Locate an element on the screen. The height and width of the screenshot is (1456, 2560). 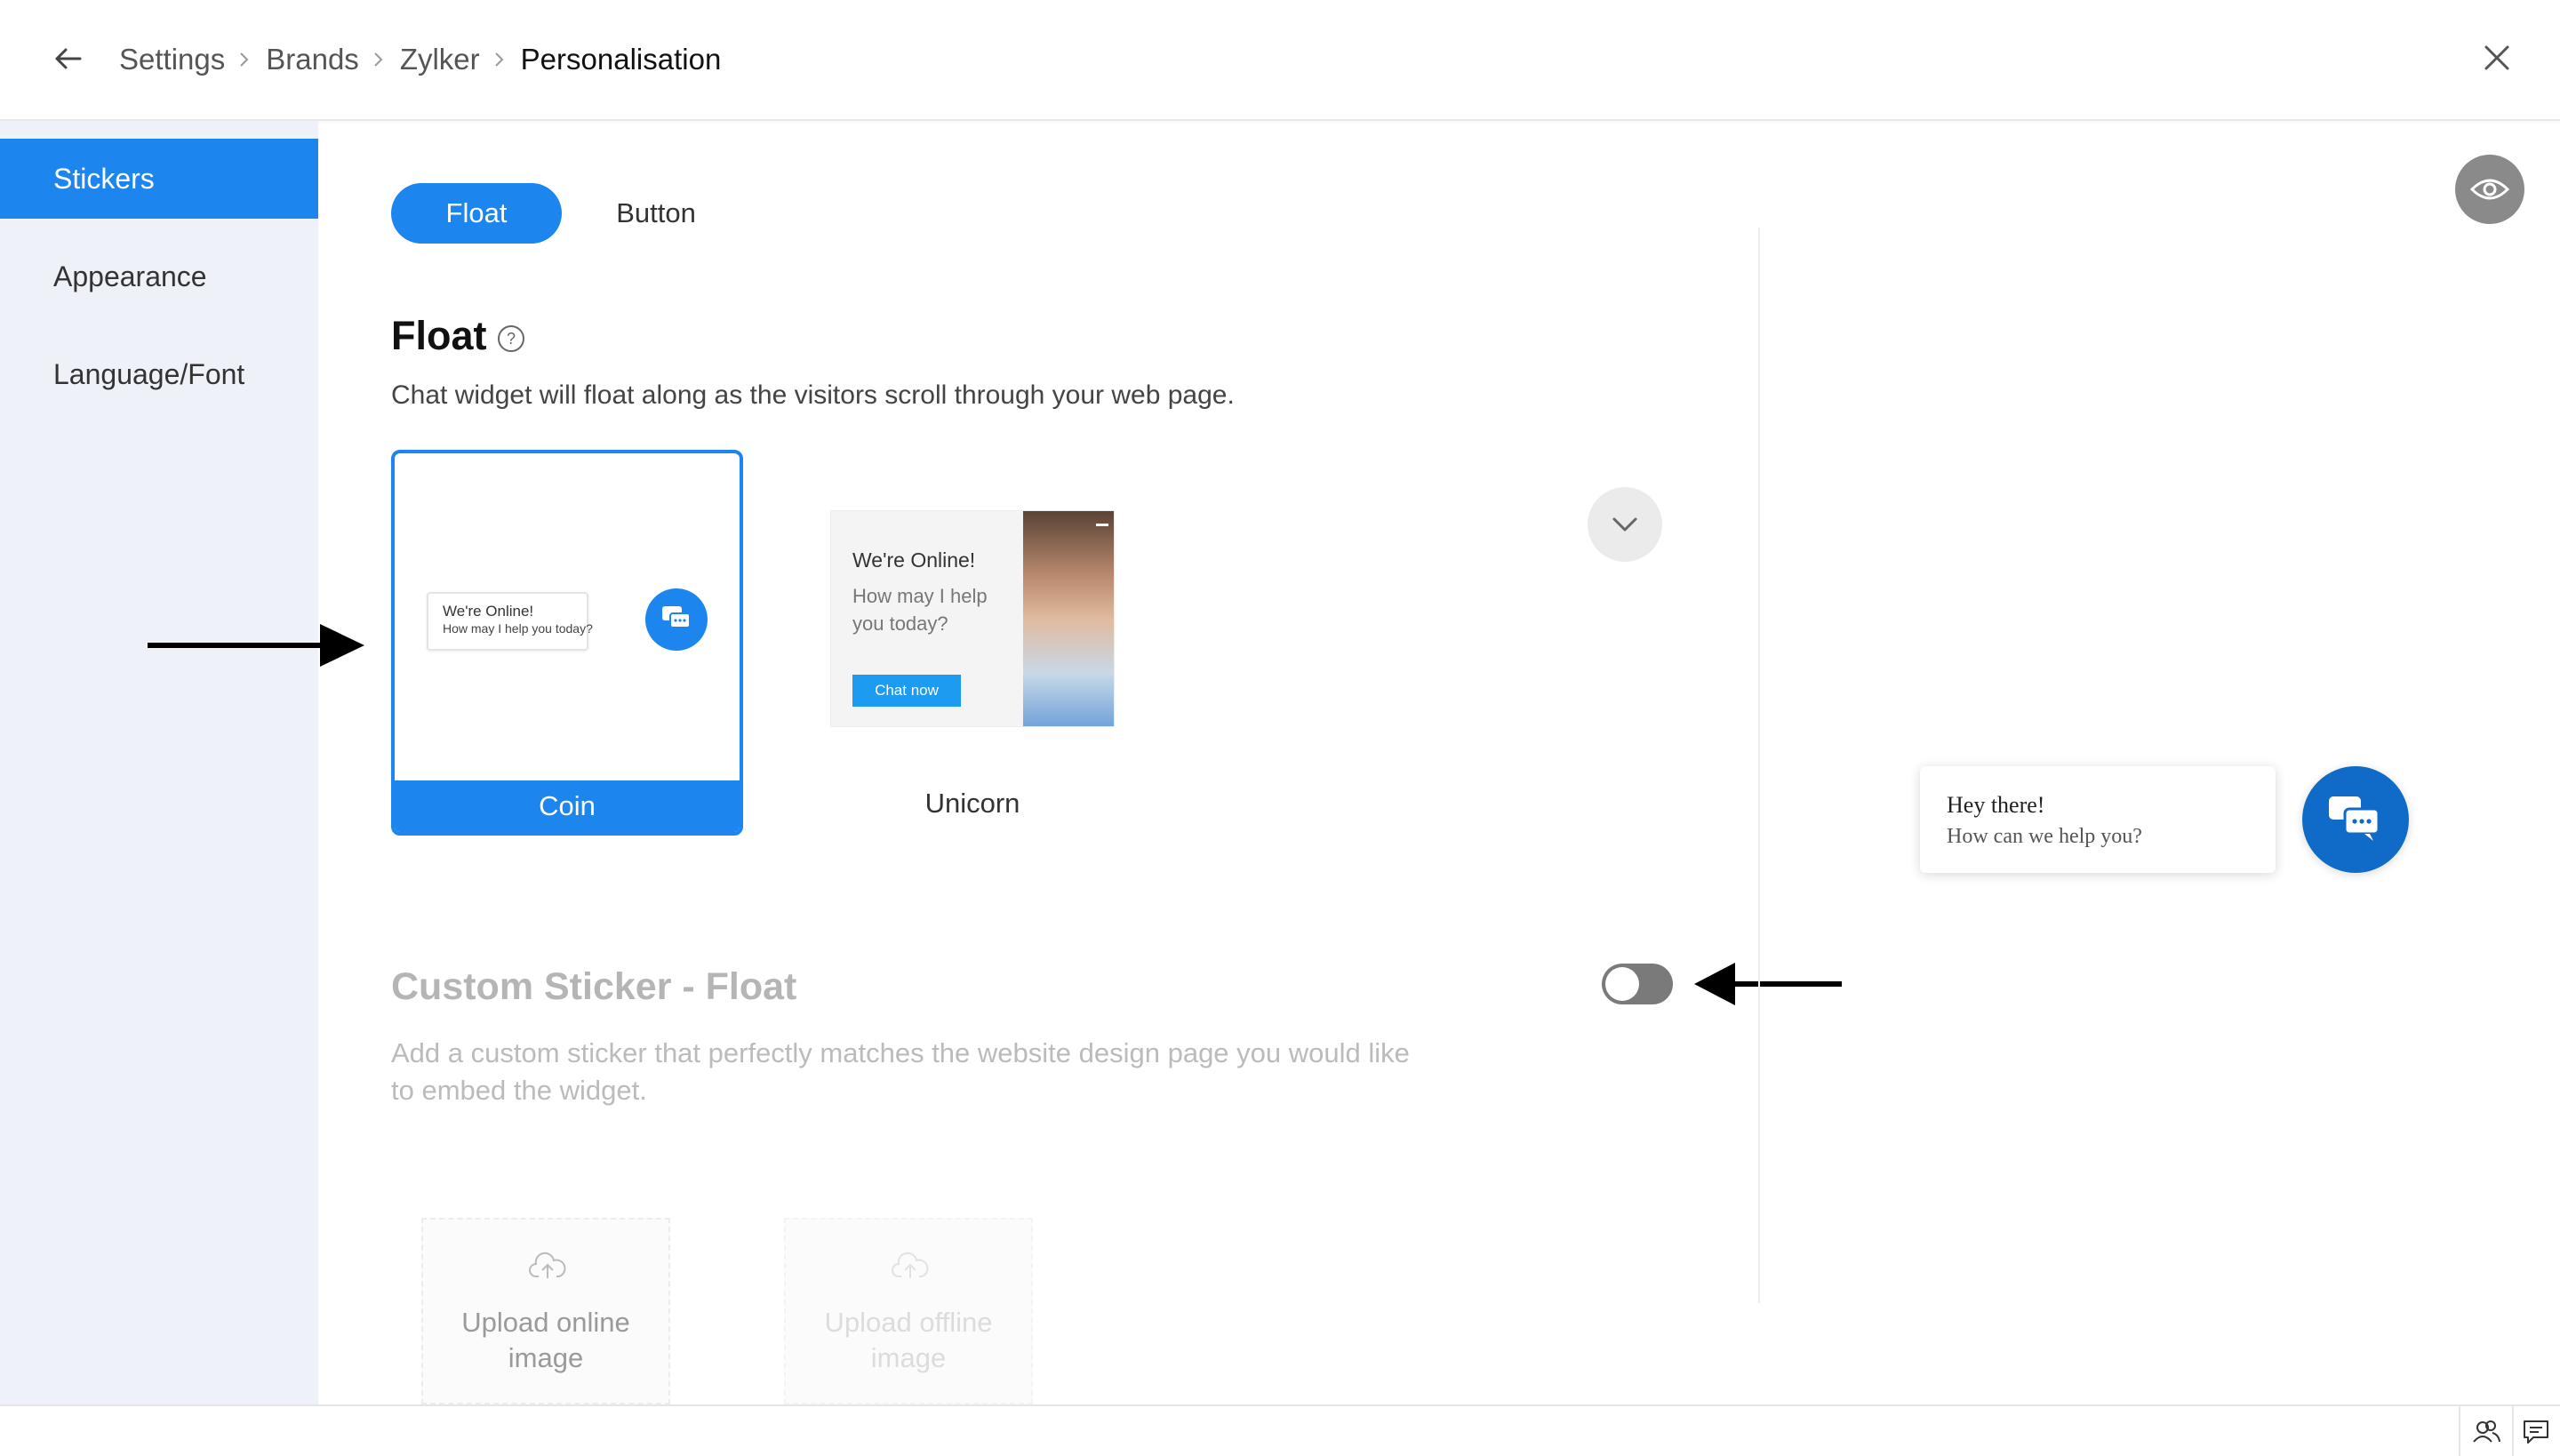
section-title: Float is located at coordinates (439, 335).